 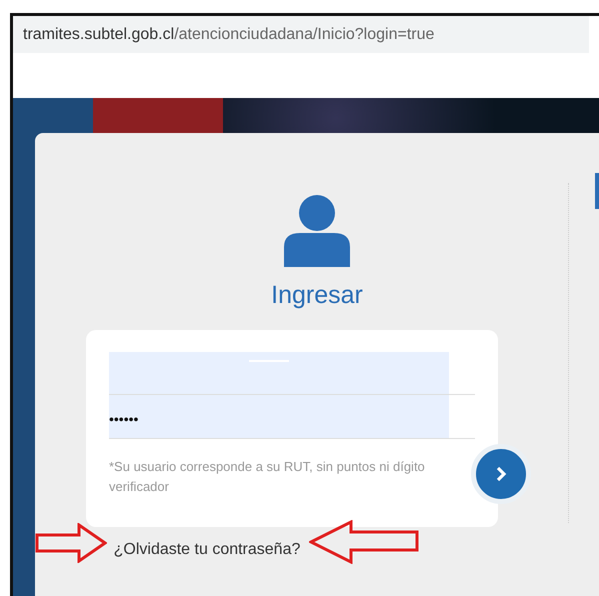 What do you see at coordinates (279, 419) in the screenshot?
I see `password-field: ••••••` at bounding box center [279, 419].